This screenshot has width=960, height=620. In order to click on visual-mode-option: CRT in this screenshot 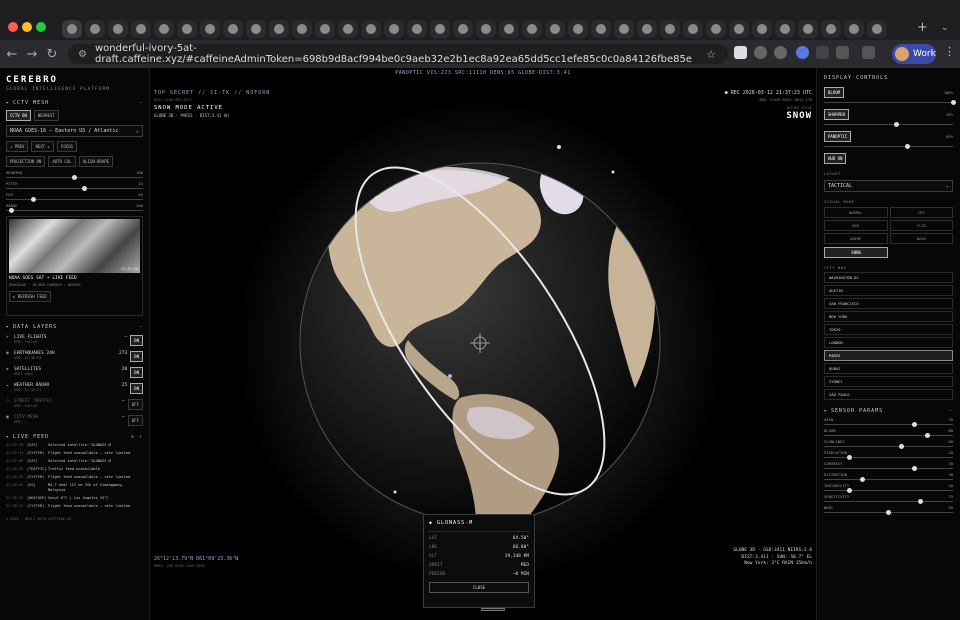, I will do `click(921, 212)`.